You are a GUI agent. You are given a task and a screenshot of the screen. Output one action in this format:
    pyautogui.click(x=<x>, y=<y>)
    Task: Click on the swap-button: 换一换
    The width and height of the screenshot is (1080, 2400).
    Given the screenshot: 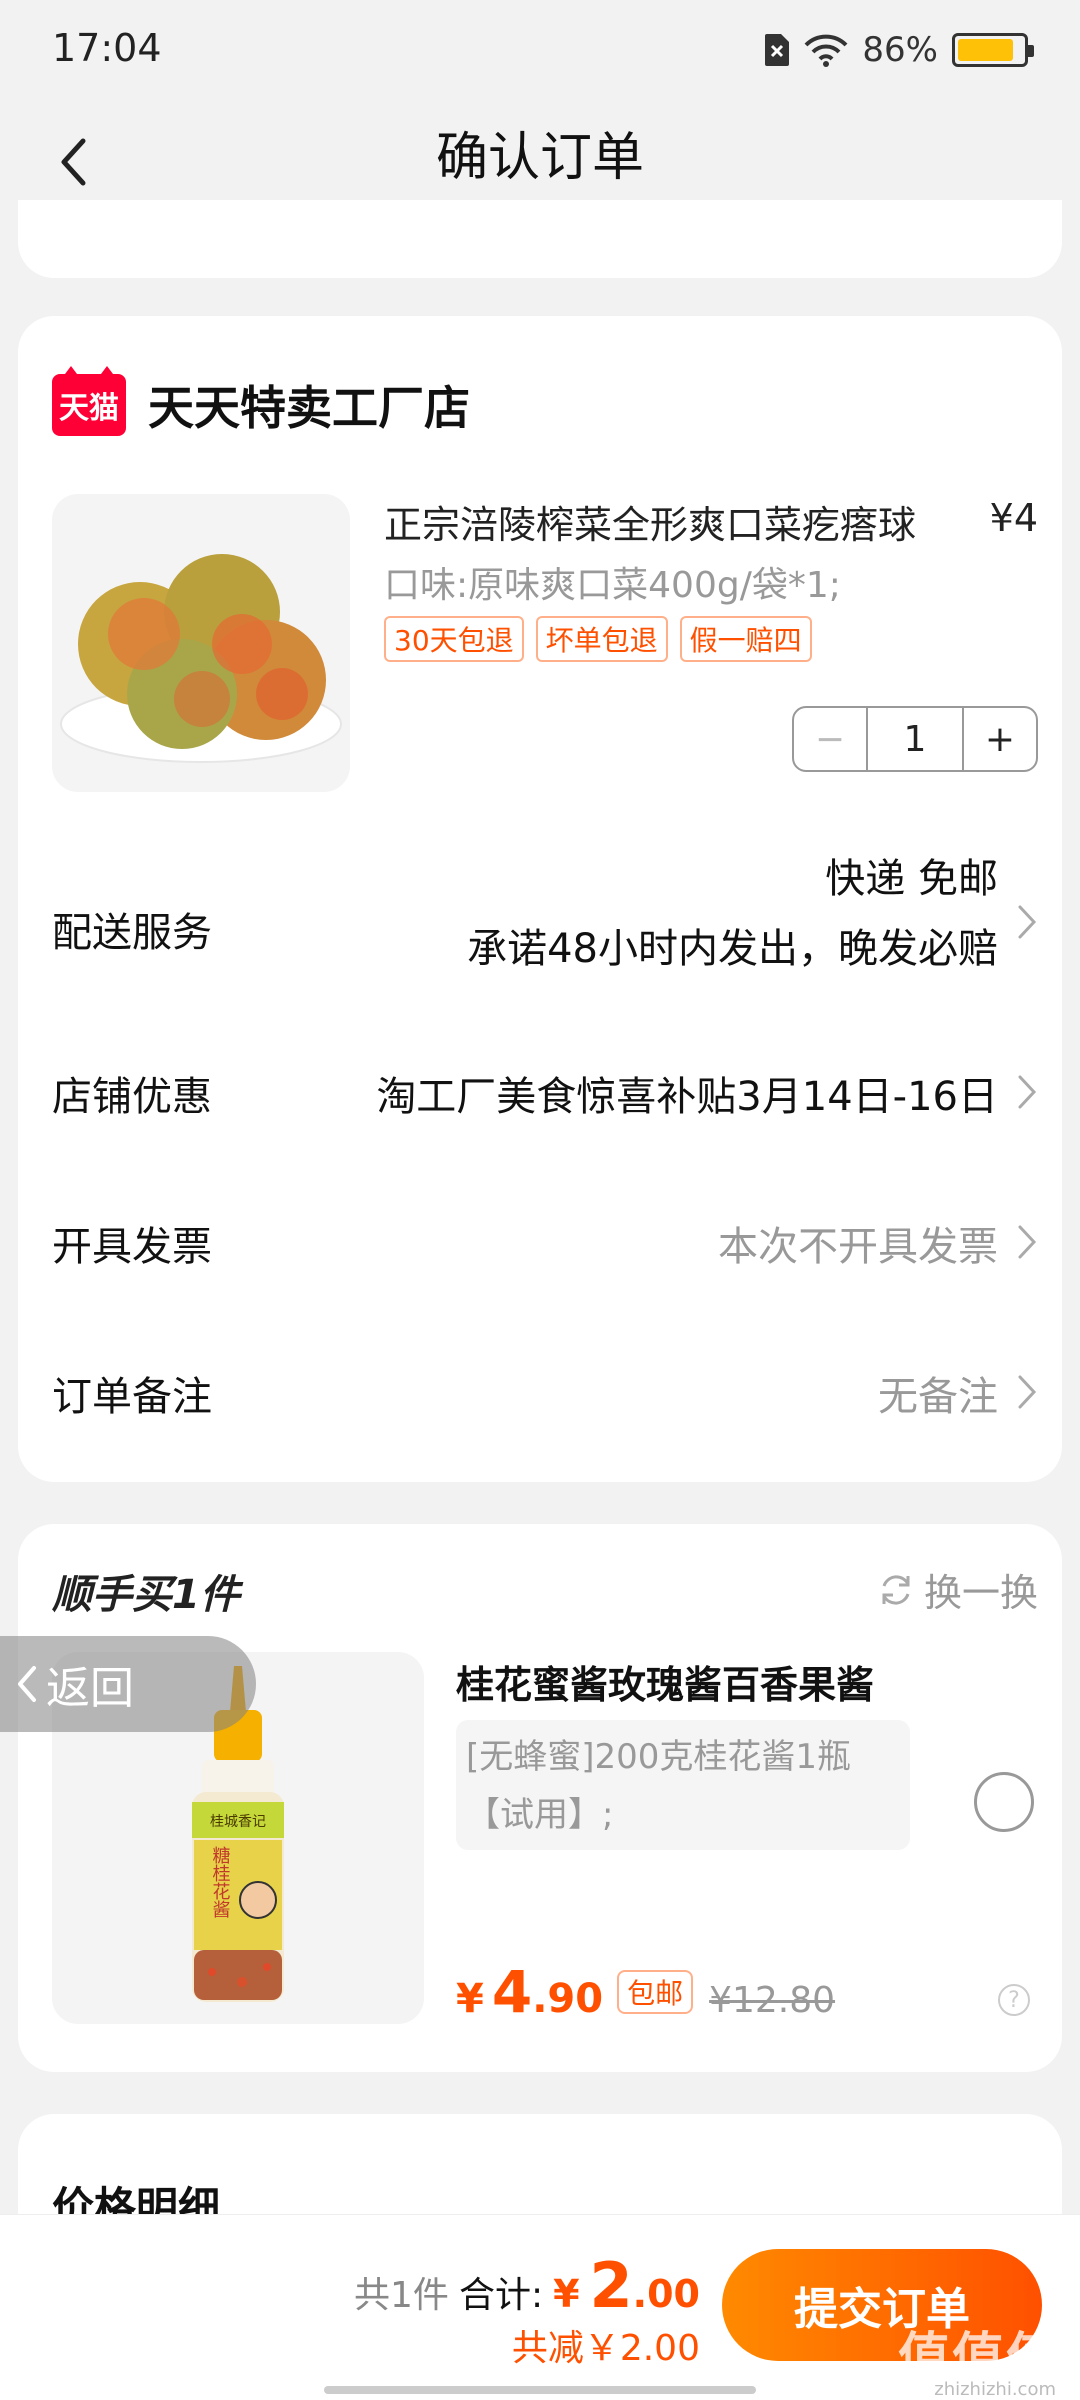 What is the action you would take?
    pyautogui.click(x=957, y=1589)
    